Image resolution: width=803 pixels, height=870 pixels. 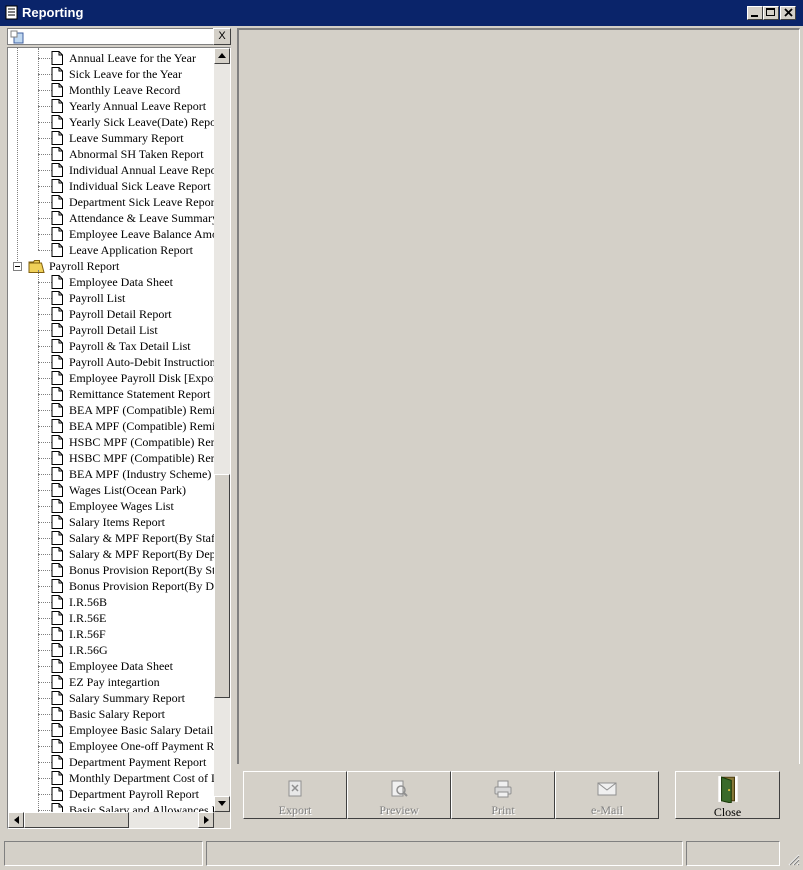 I want to click on scroll-left-button, so click(x=16, y=820).